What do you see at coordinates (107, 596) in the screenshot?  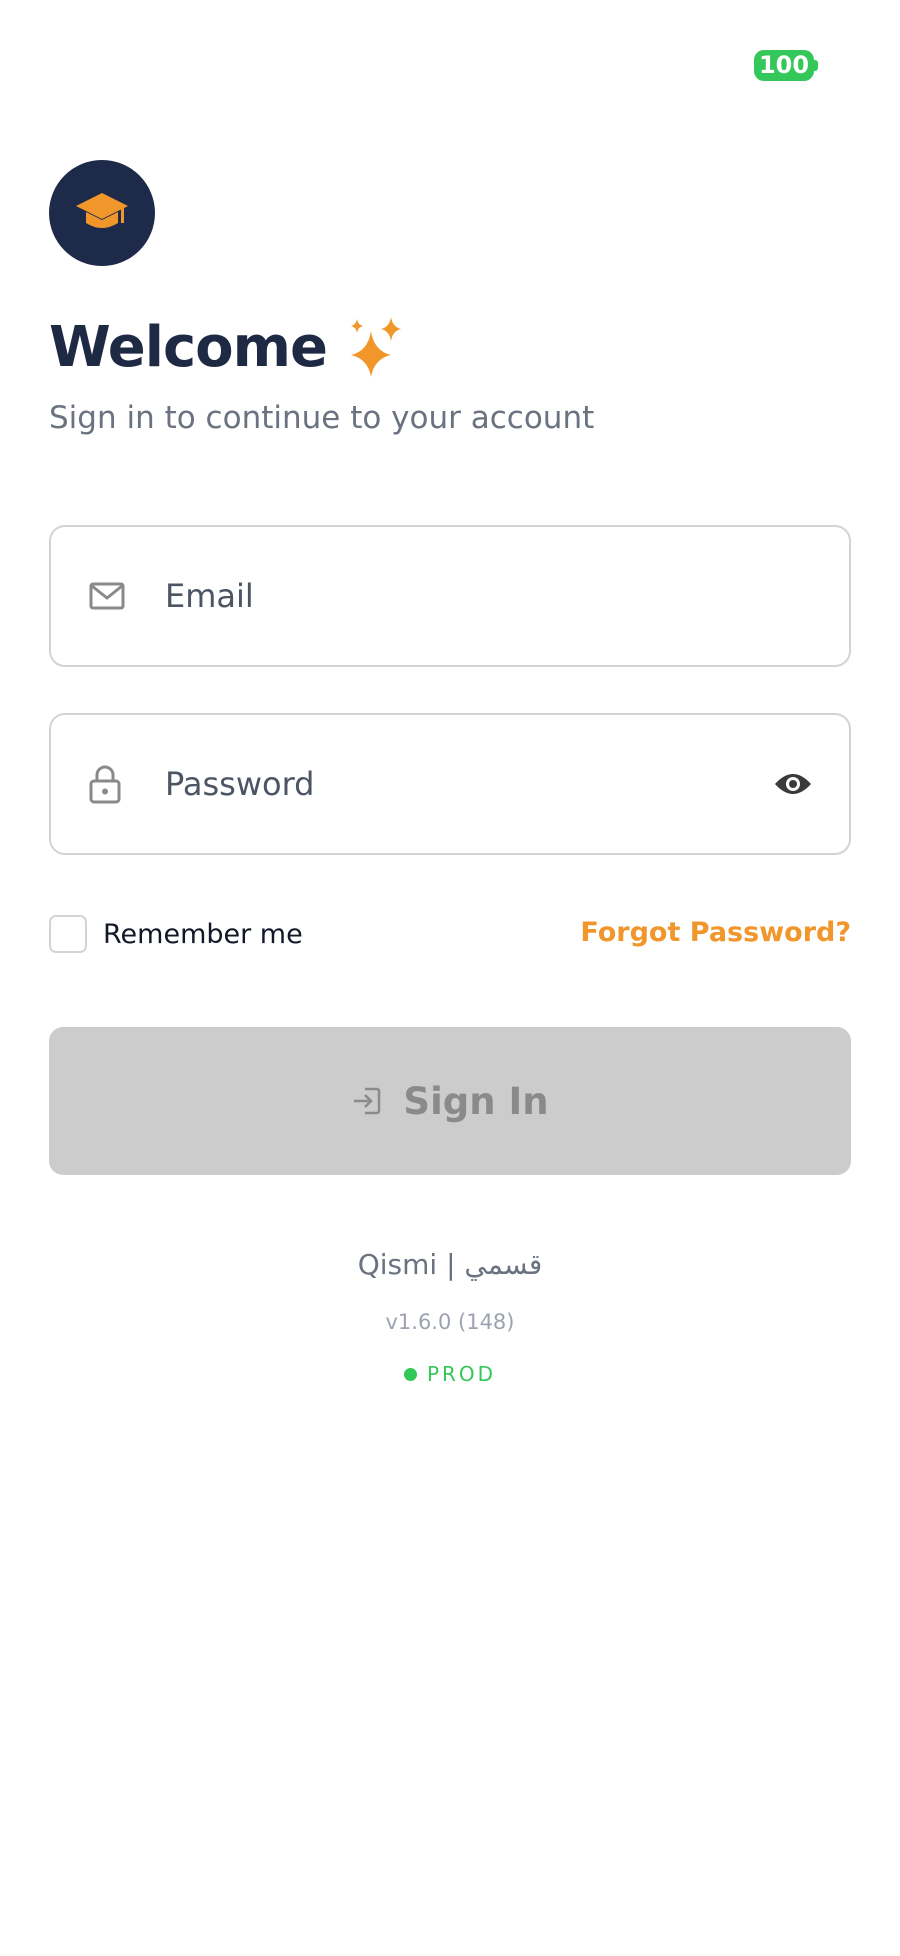 I see `mail-icon` at bounding box center [107, 596].